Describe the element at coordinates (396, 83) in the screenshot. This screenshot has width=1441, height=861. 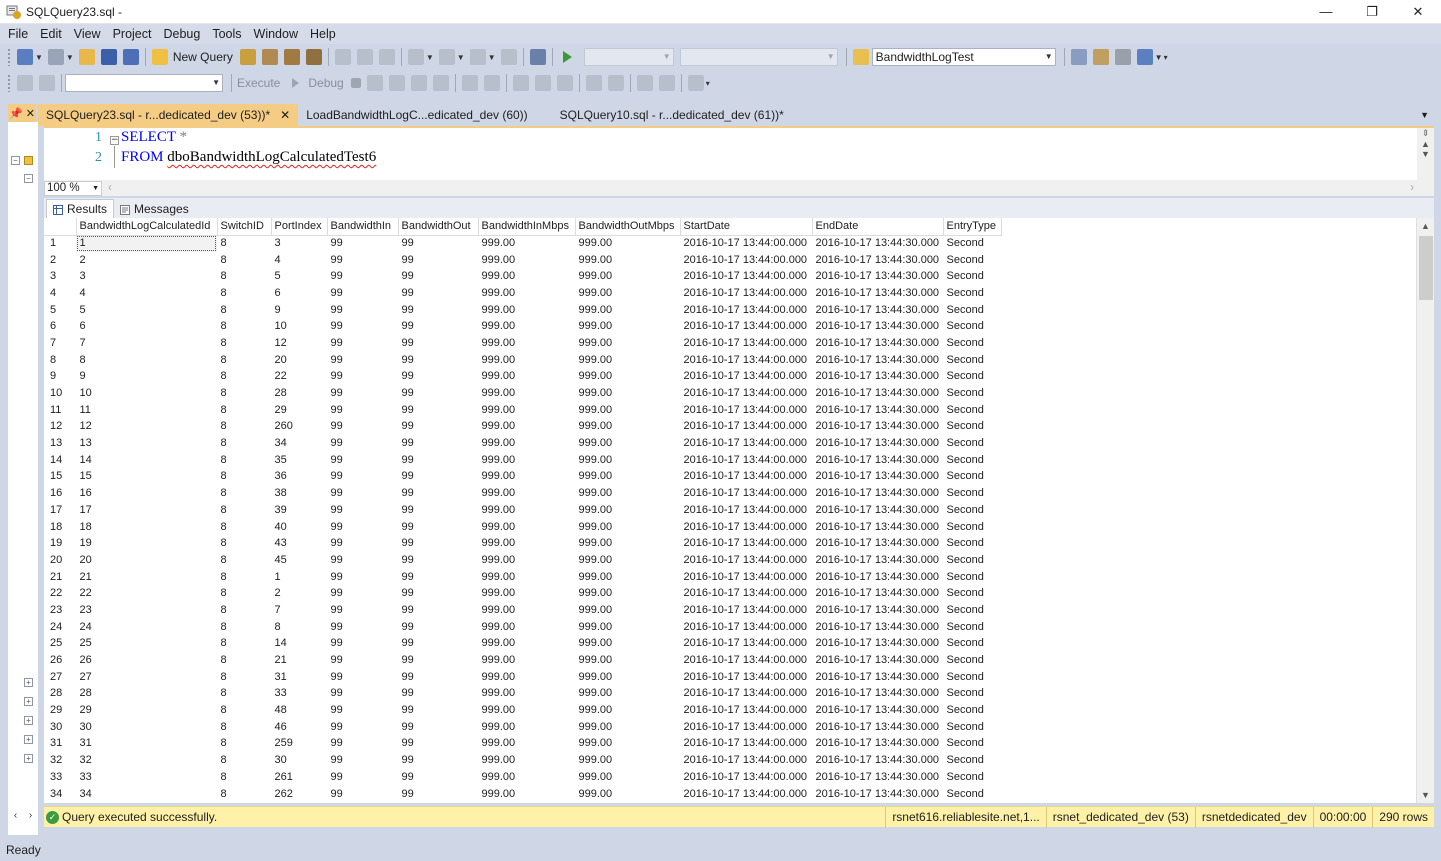
I see `display-estimated-plan-icon` at that location.